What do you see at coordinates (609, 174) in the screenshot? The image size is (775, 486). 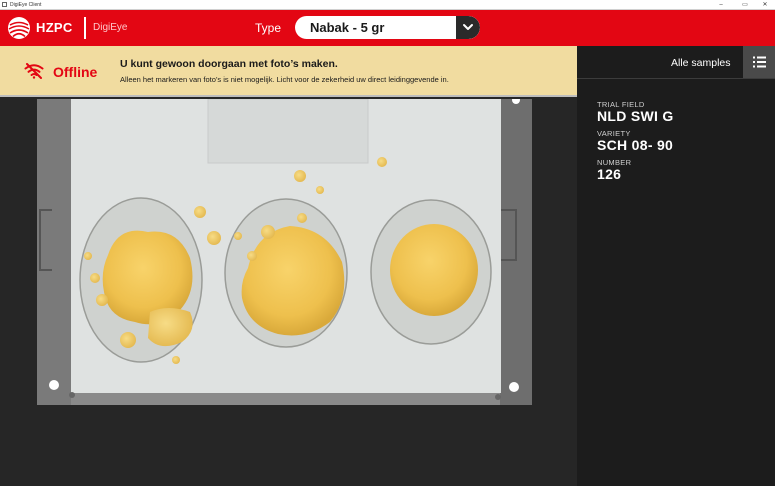 I see `number-value: 126` at bounding box center [609, 174].